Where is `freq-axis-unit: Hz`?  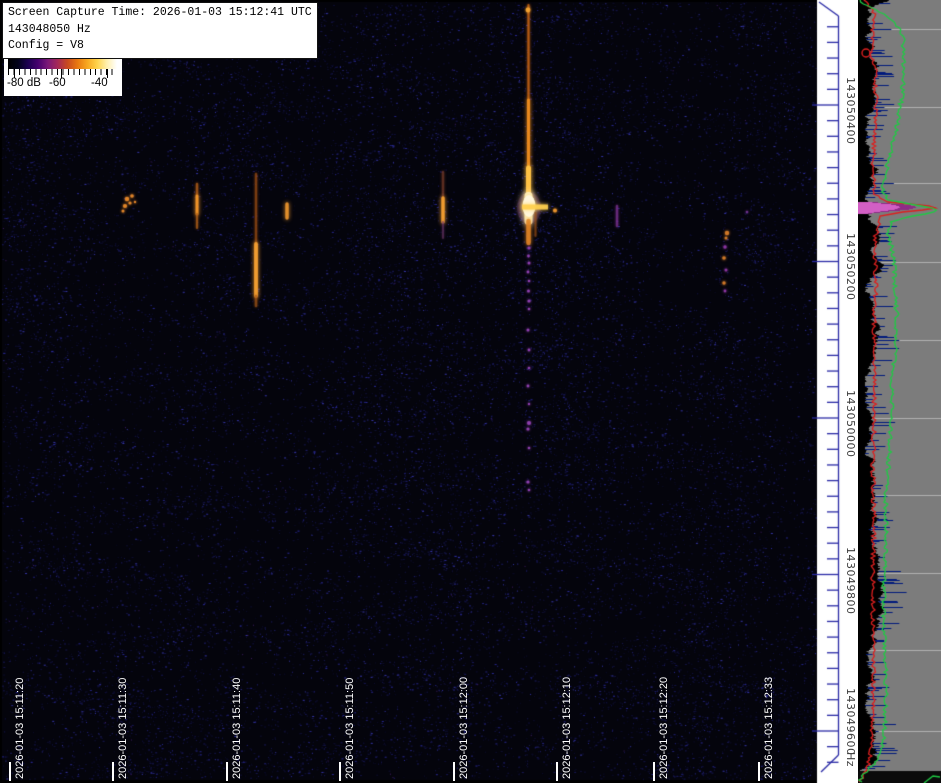
freq-axis-unit: Hz is located at coordinates (850, 760).